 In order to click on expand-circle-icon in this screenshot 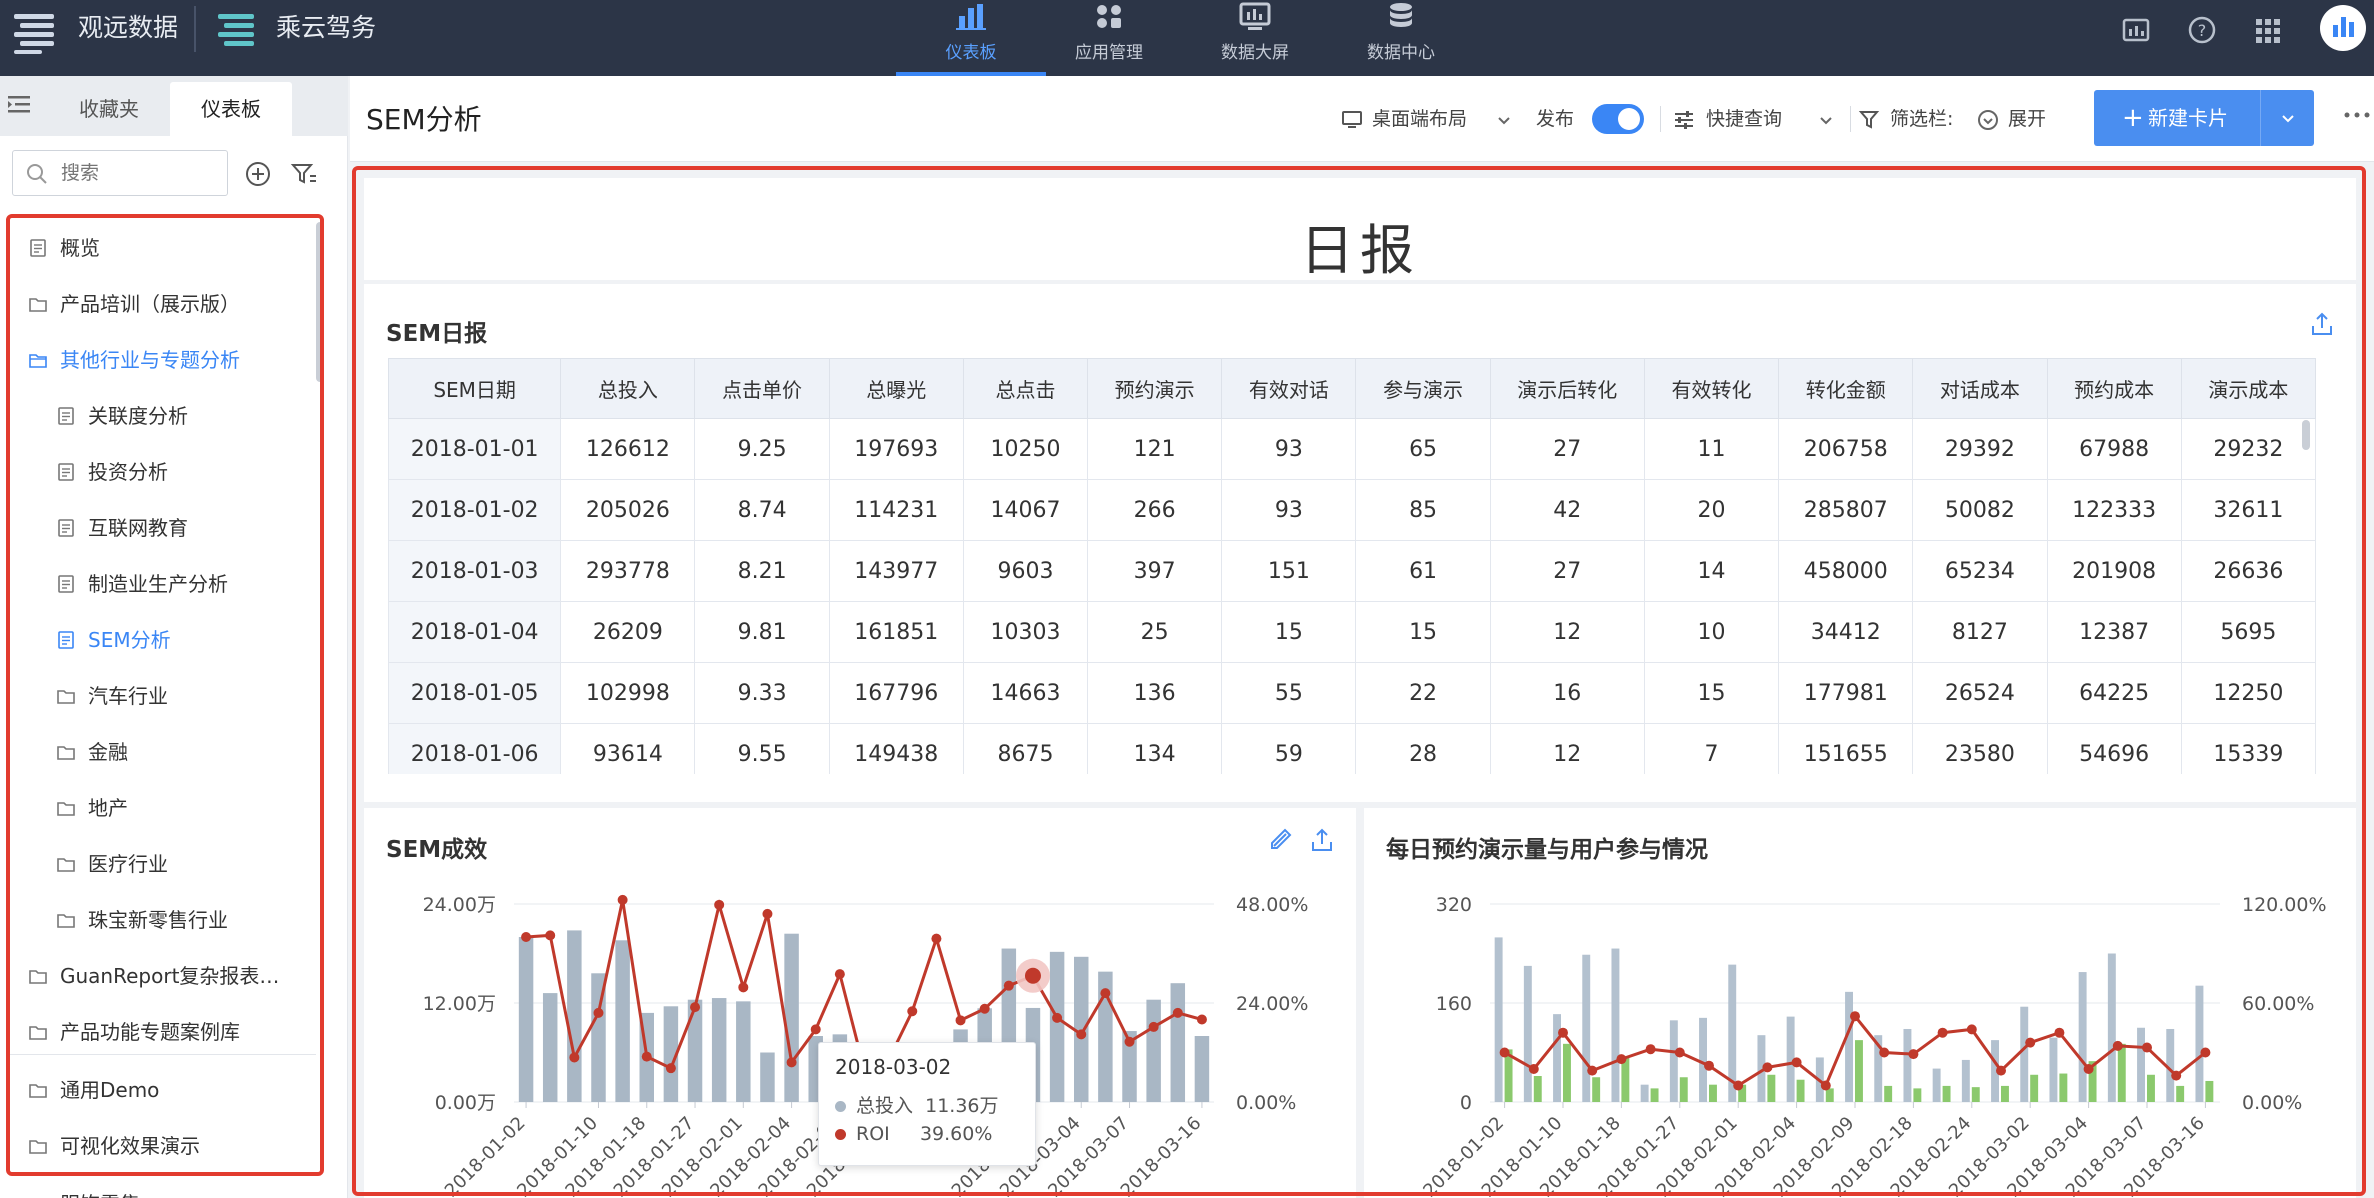, I will do `click(1988, 120)`.